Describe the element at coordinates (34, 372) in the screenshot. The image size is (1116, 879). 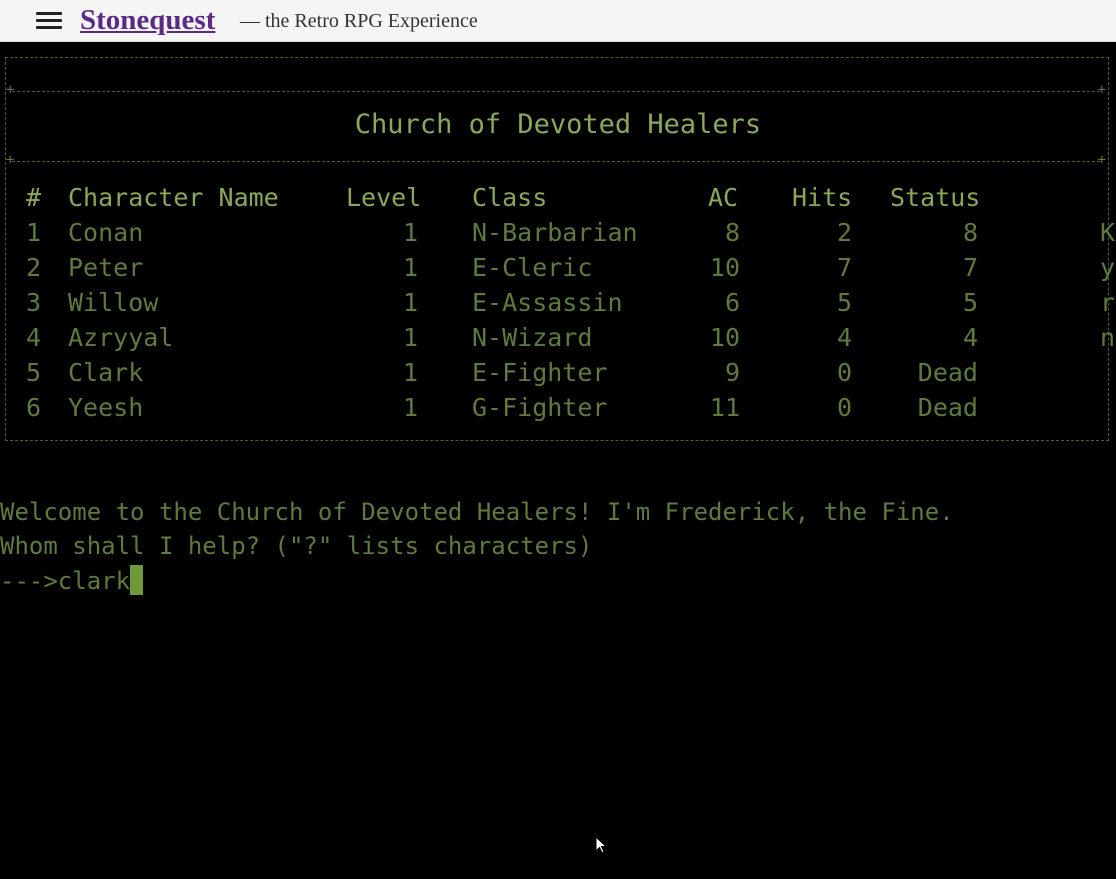
I see `character-num: 5` at that location.